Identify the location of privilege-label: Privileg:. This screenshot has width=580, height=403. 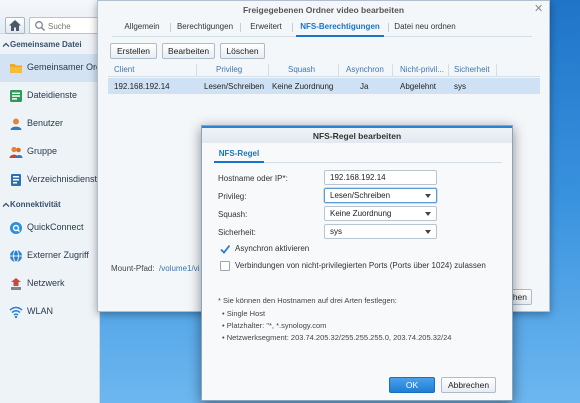
(232, 196).